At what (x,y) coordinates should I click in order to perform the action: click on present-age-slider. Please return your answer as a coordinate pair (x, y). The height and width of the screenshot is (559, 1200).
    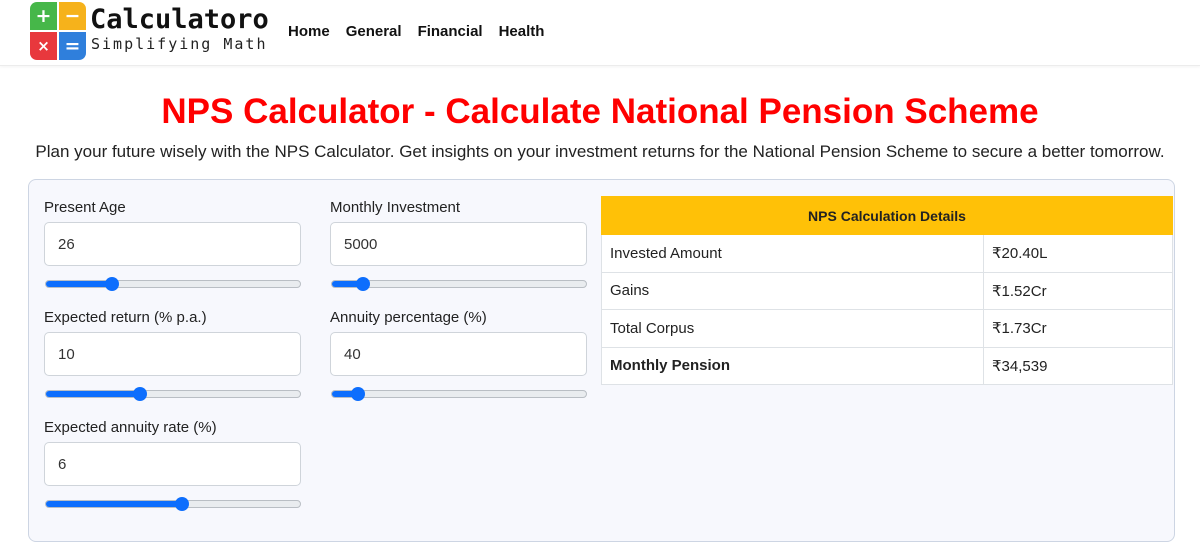
    Looking at the image, I should click on (173, 284).